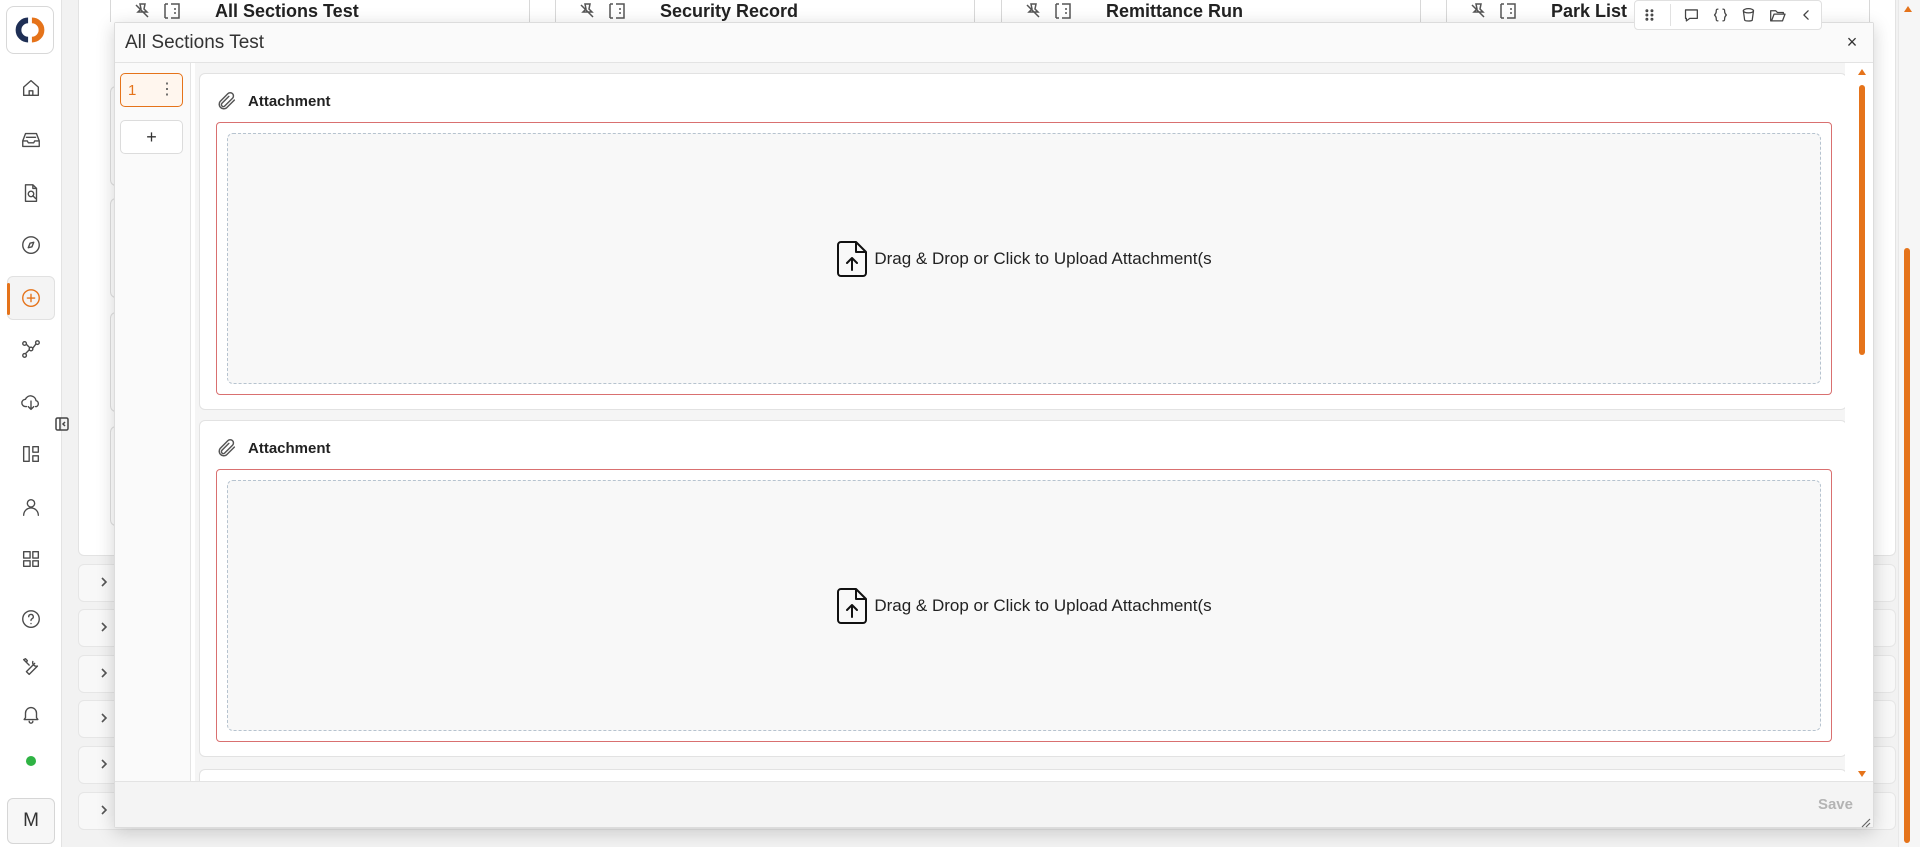 The width and height of the screenshot is (1920, 847). Describe the element at coordinates (287, 10) in the screenshot. I see `tab-label: All Sections Test` at that location.